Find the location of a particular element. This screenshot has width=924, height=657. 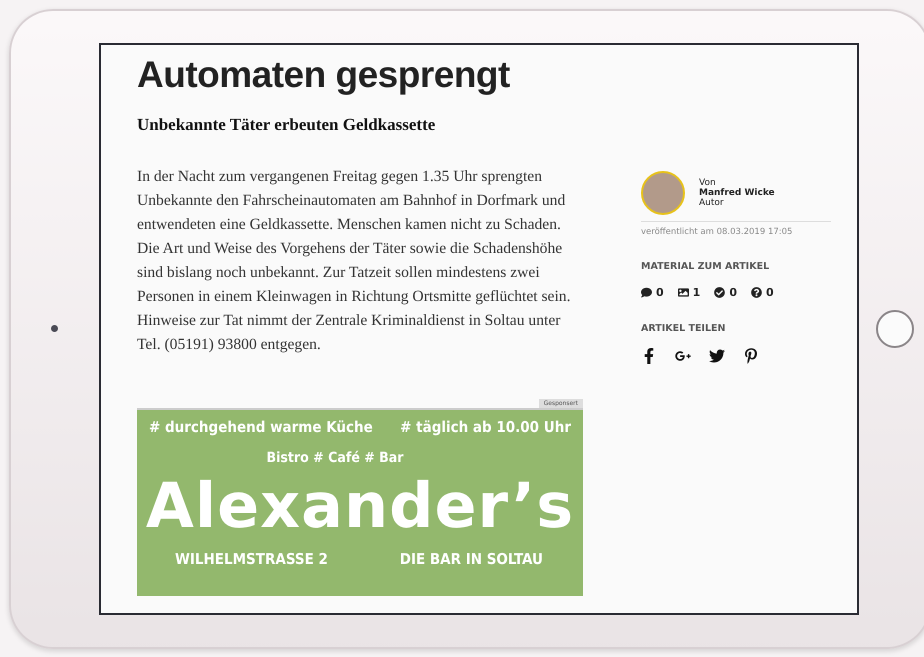

camera-icon is located at coordinates (54, 328).